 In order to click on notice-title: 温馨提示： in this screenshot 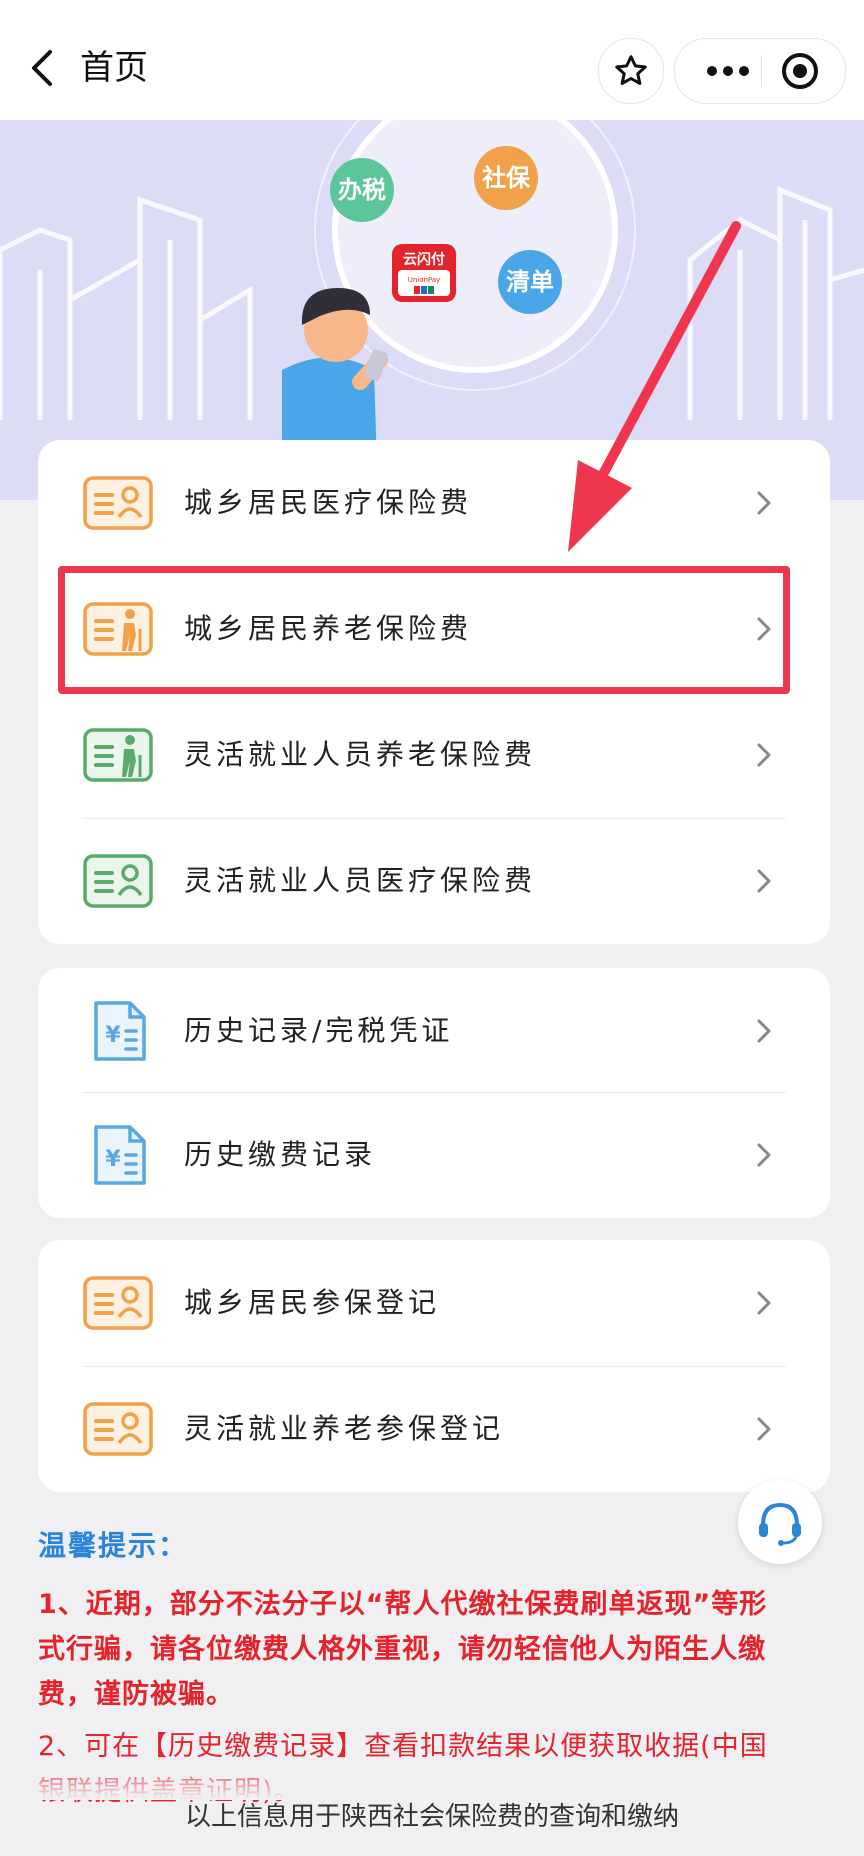, I will do `click(113, 1545)`.